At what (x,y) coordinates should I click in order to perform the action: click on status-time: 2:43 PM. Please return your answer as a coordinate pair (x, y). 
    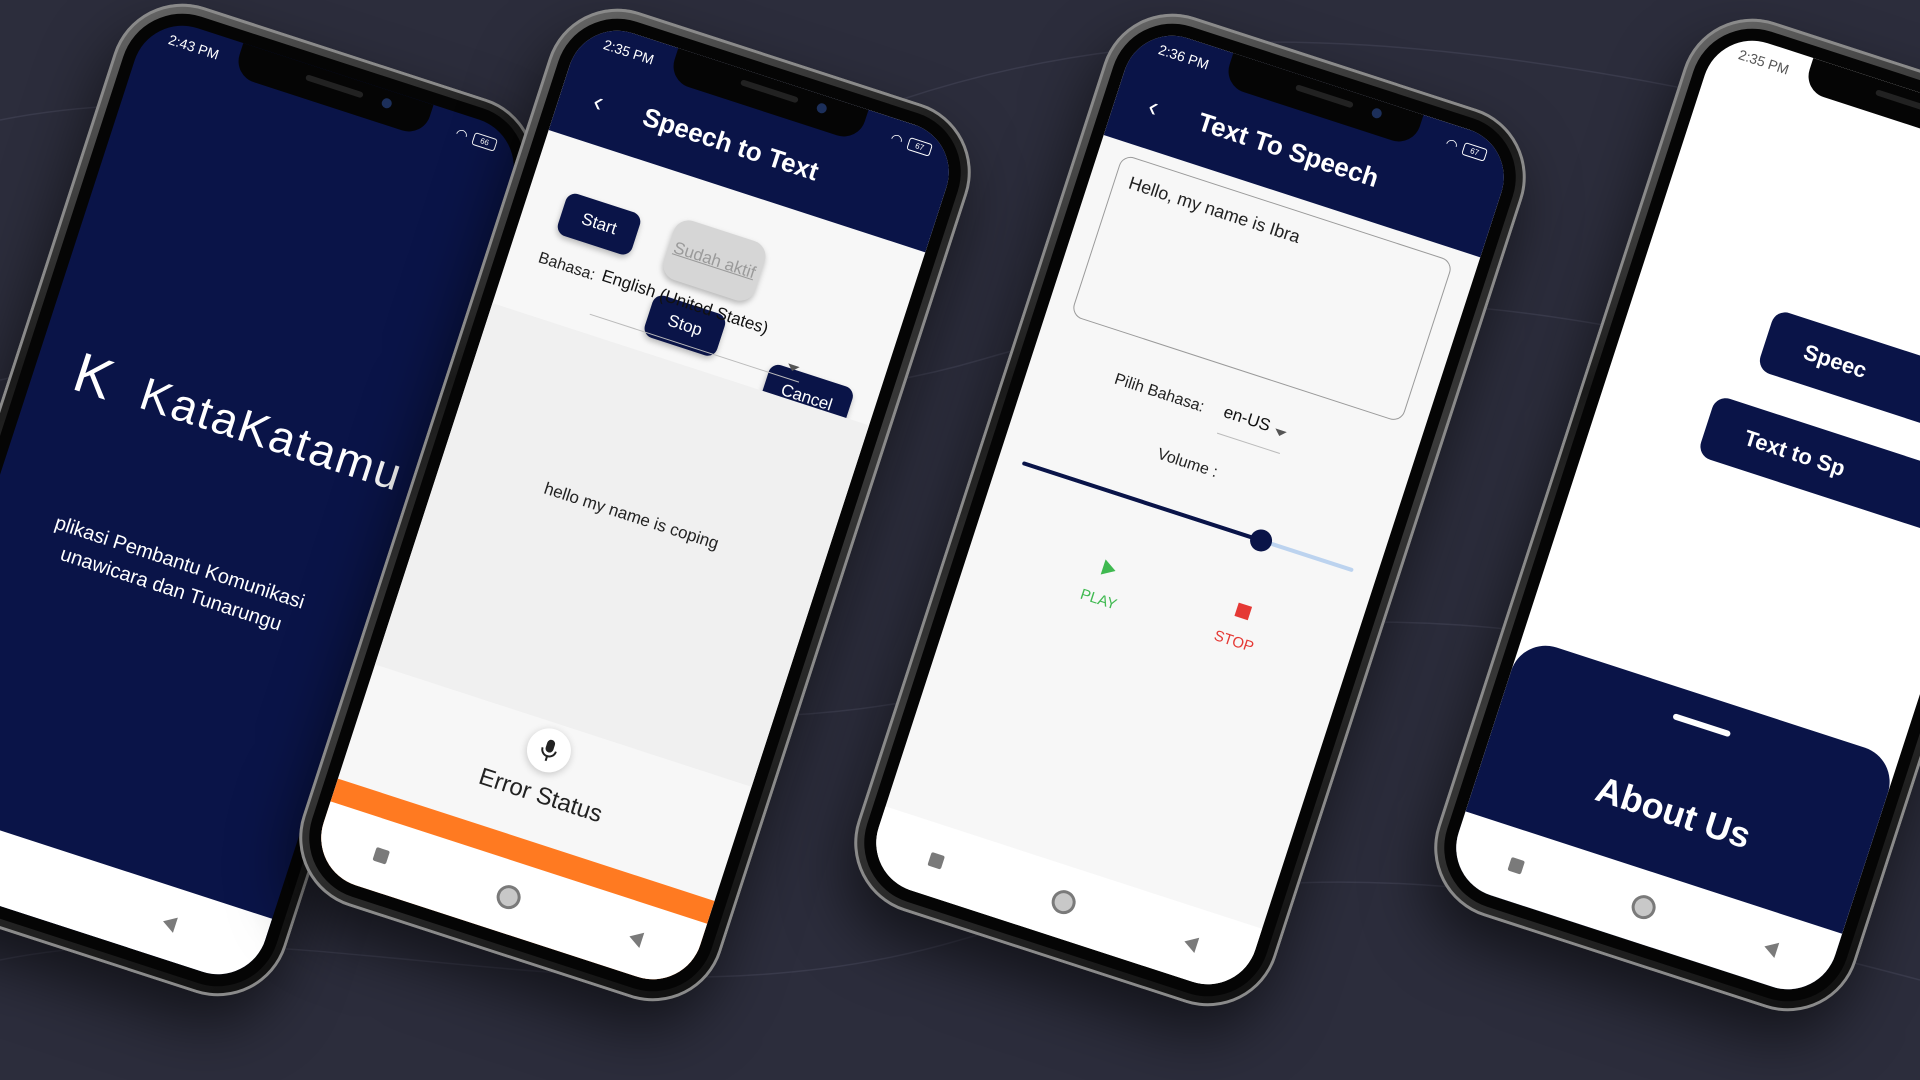
    Looking at the image, I should click on (194, 47).